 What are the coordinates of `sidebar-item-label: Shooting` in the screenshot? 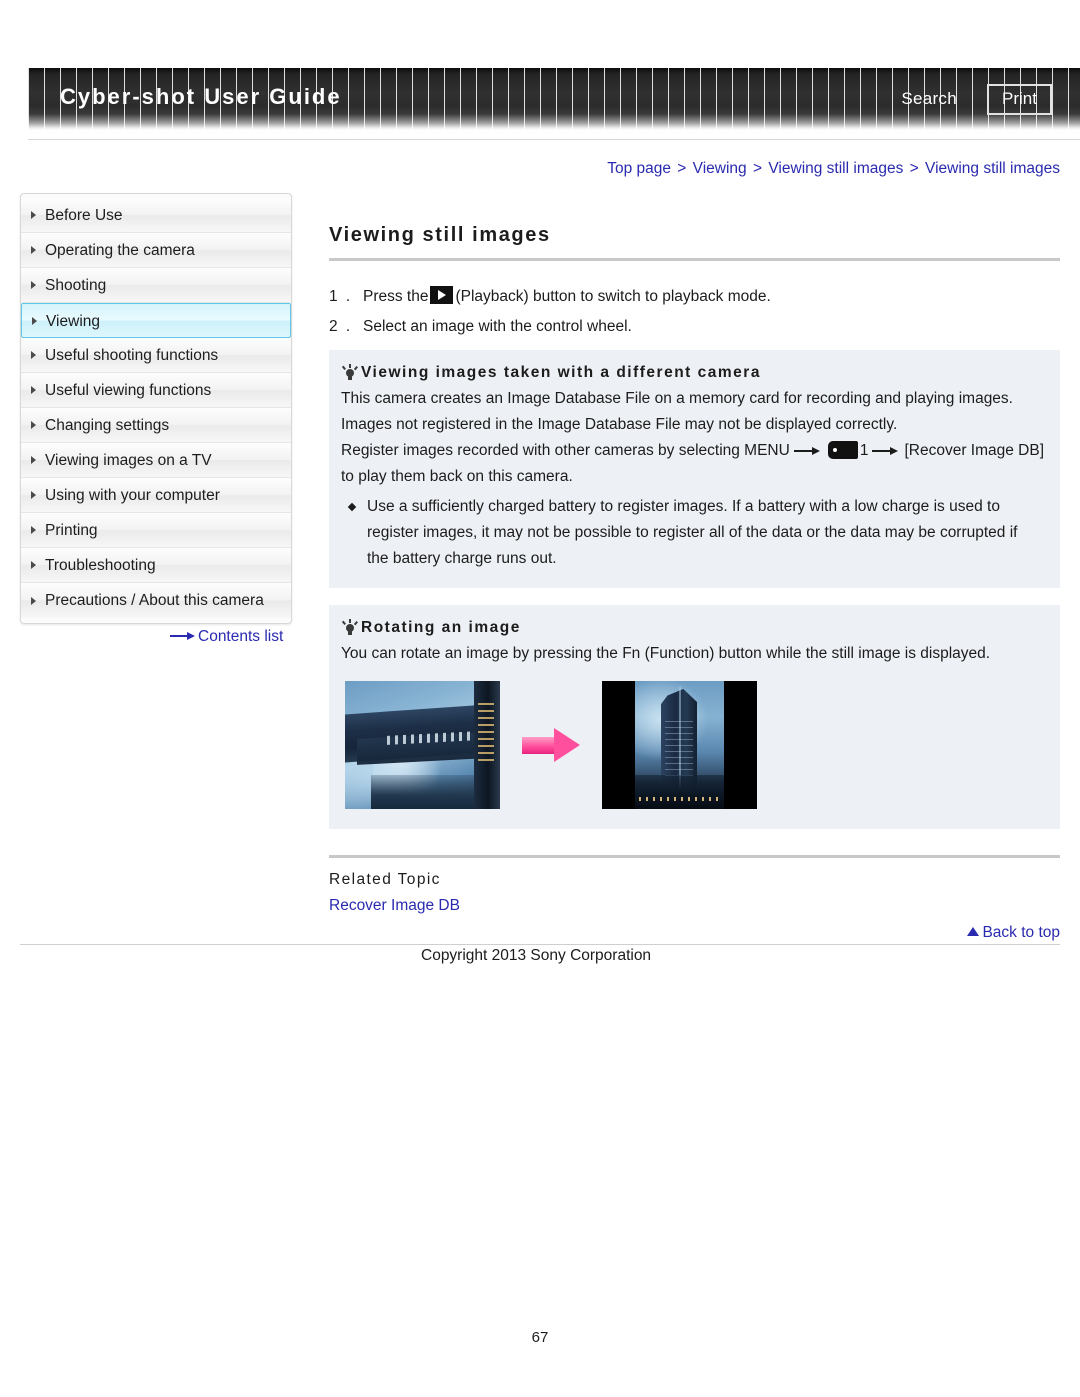 It's located at (76, 285).